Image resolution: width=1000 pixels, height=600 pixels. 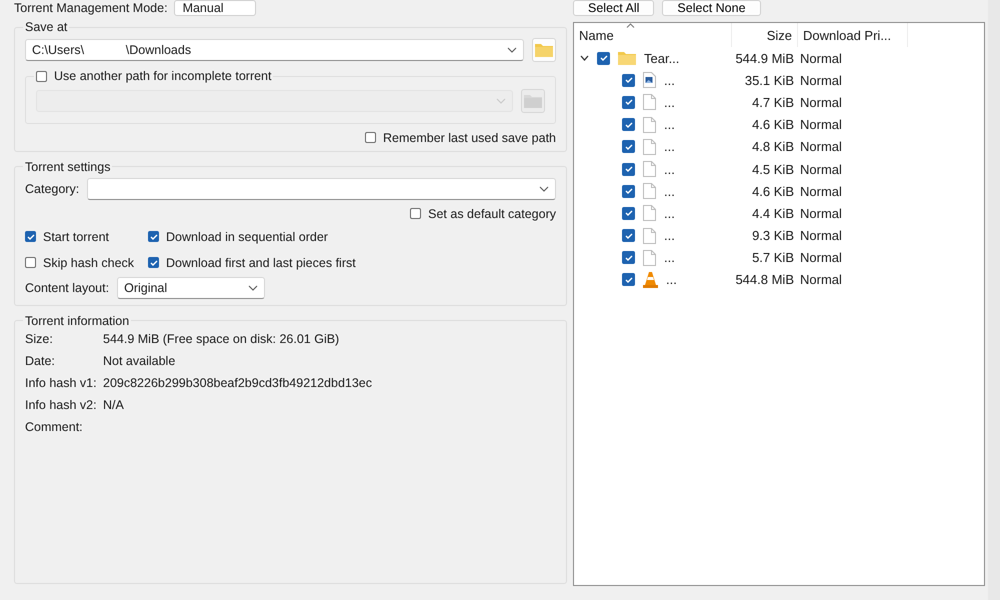 What do you see at coordinates (252, 237) in the screenshot?
I see `checkbox: Download in sequential order` at bounding box center [252, 237].